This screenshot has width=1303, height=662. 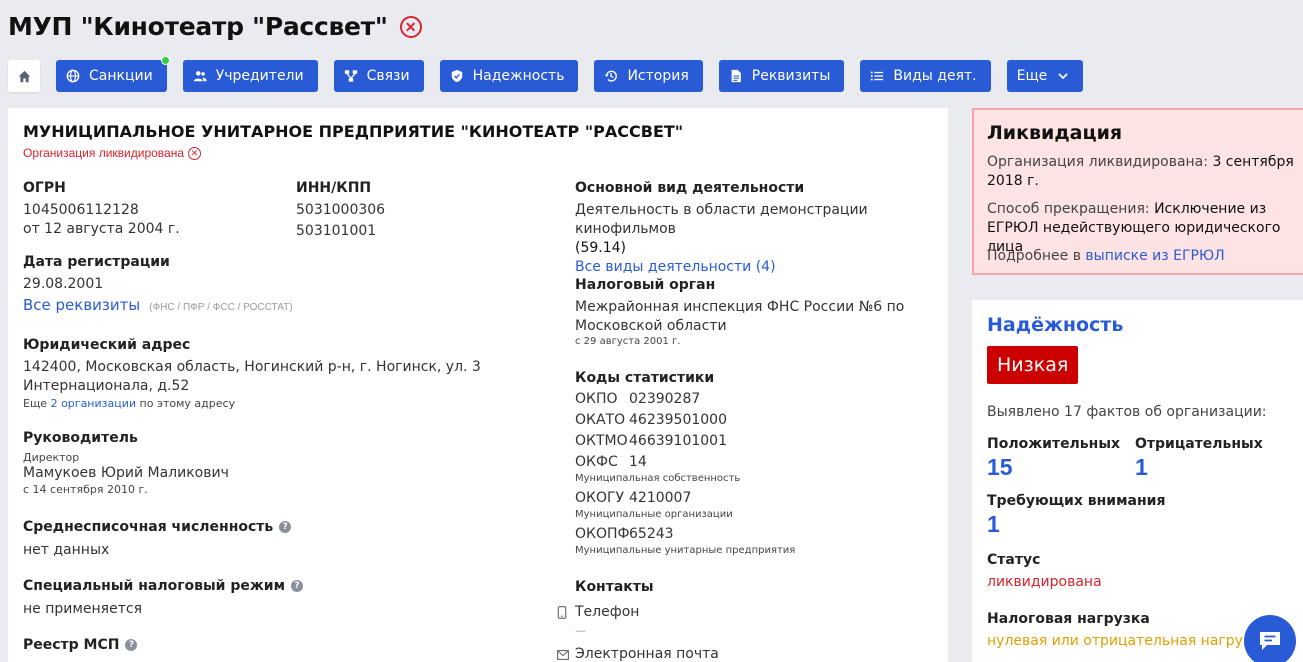 I want to click on reg-date: 29.08.2001, so click(x=63, y=284).